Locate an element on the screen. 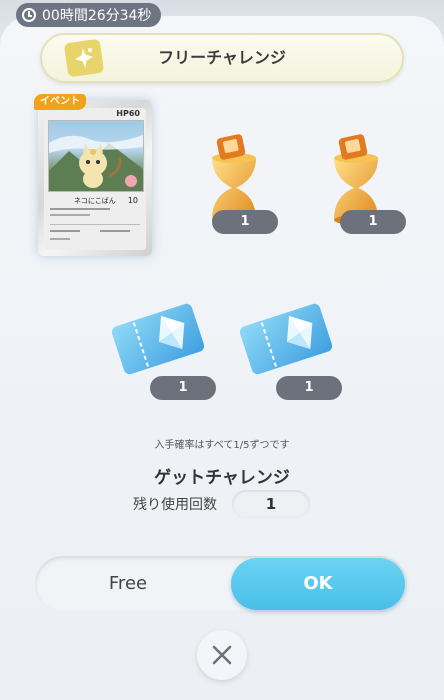  ok-button: OK is located at coordinates (318, 584).